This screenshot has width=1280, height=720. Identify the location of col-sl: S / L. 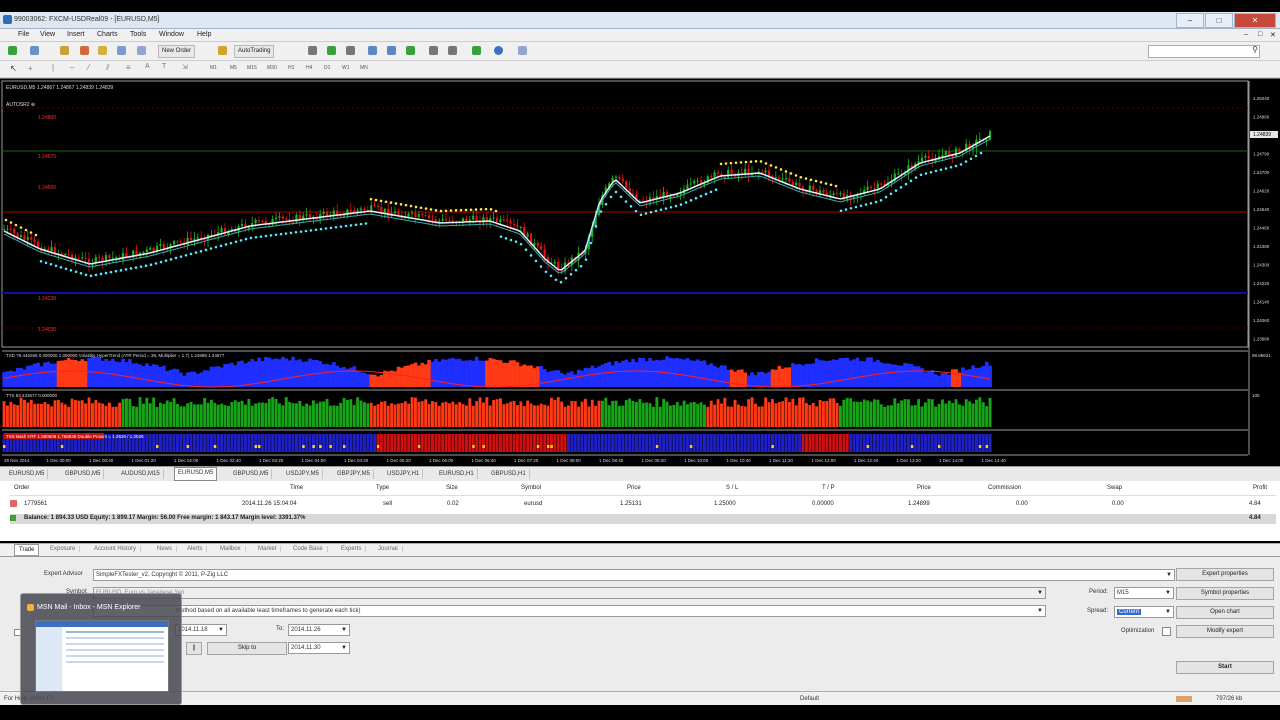
(732, 488).